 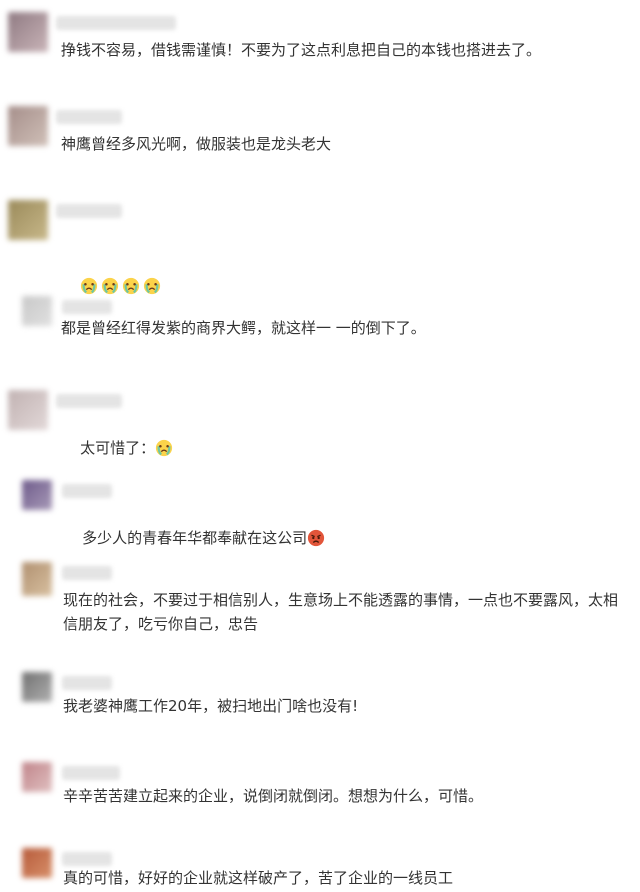 I want to click on comment-text: 神鹰曾经多风光啊，做服装也是龙头老大, so click(x=196, y=144).